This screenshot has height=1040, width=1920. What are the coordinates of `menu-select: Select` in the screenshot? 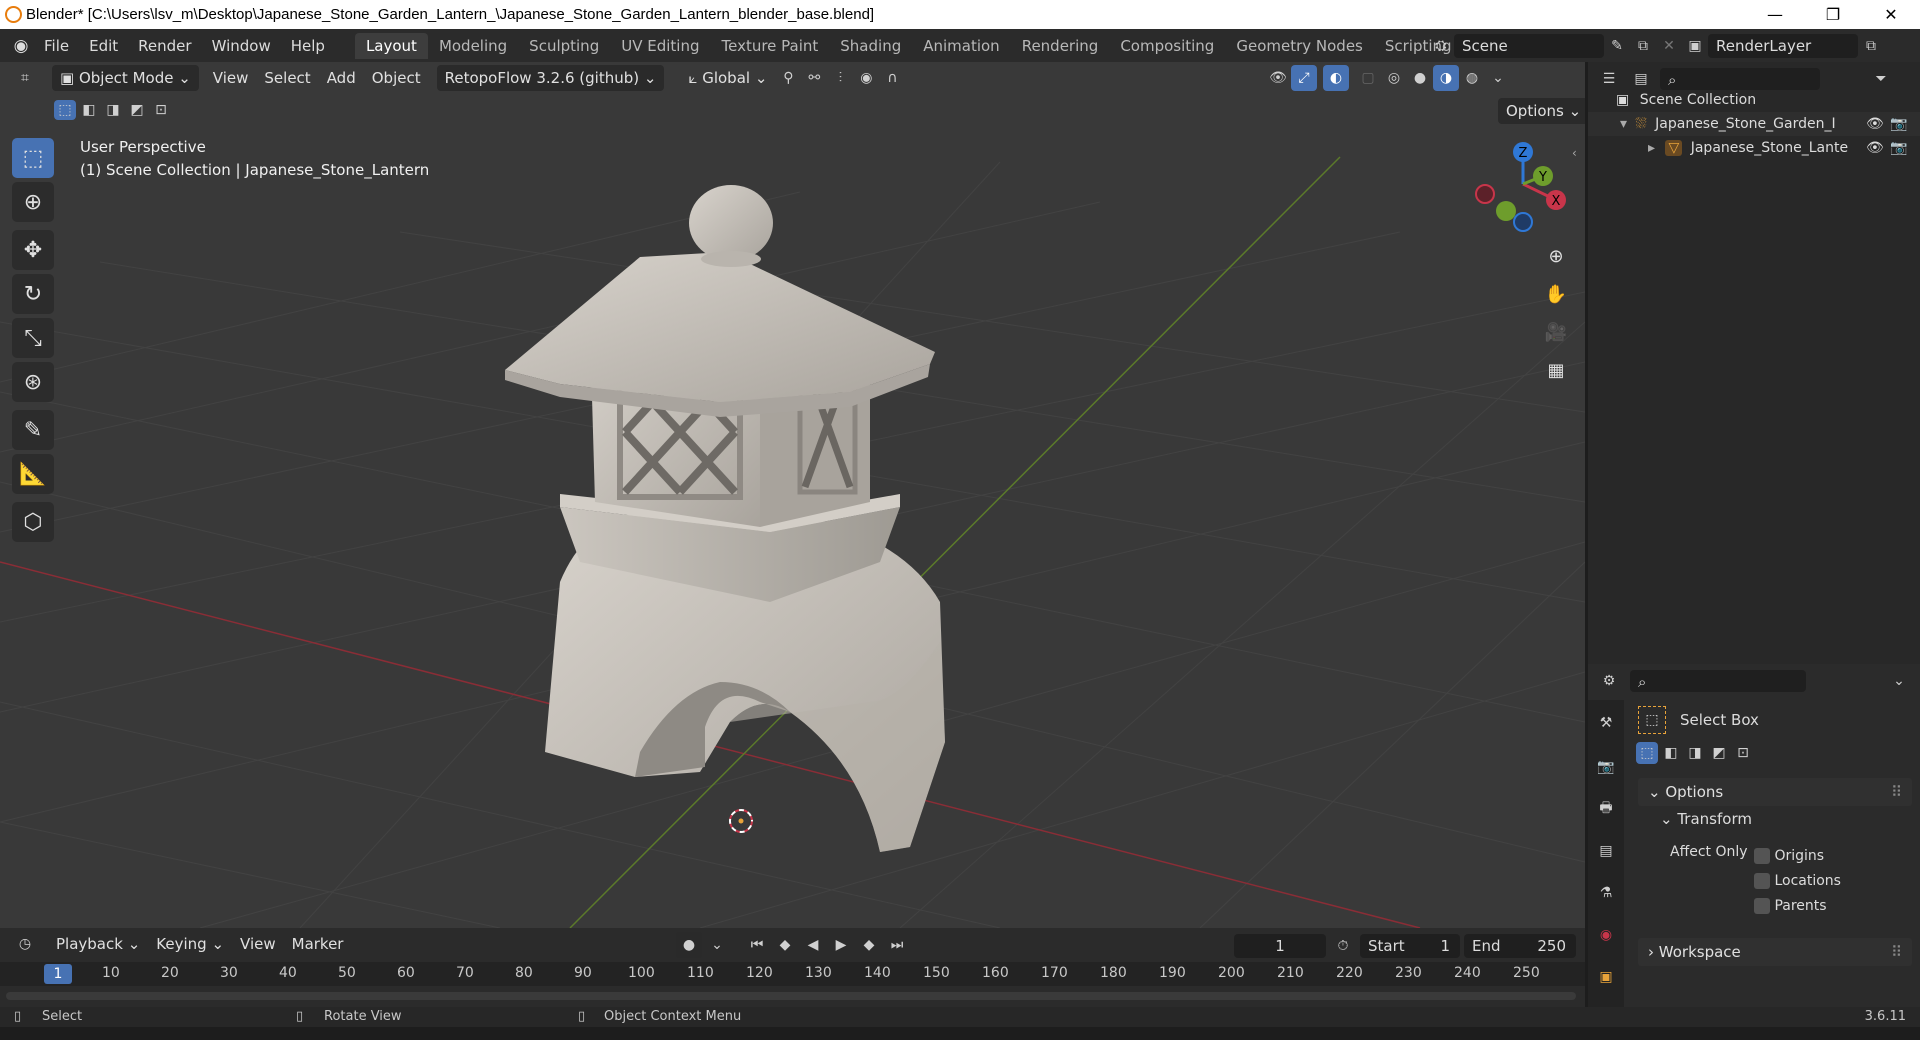 It's located at (287, 78).